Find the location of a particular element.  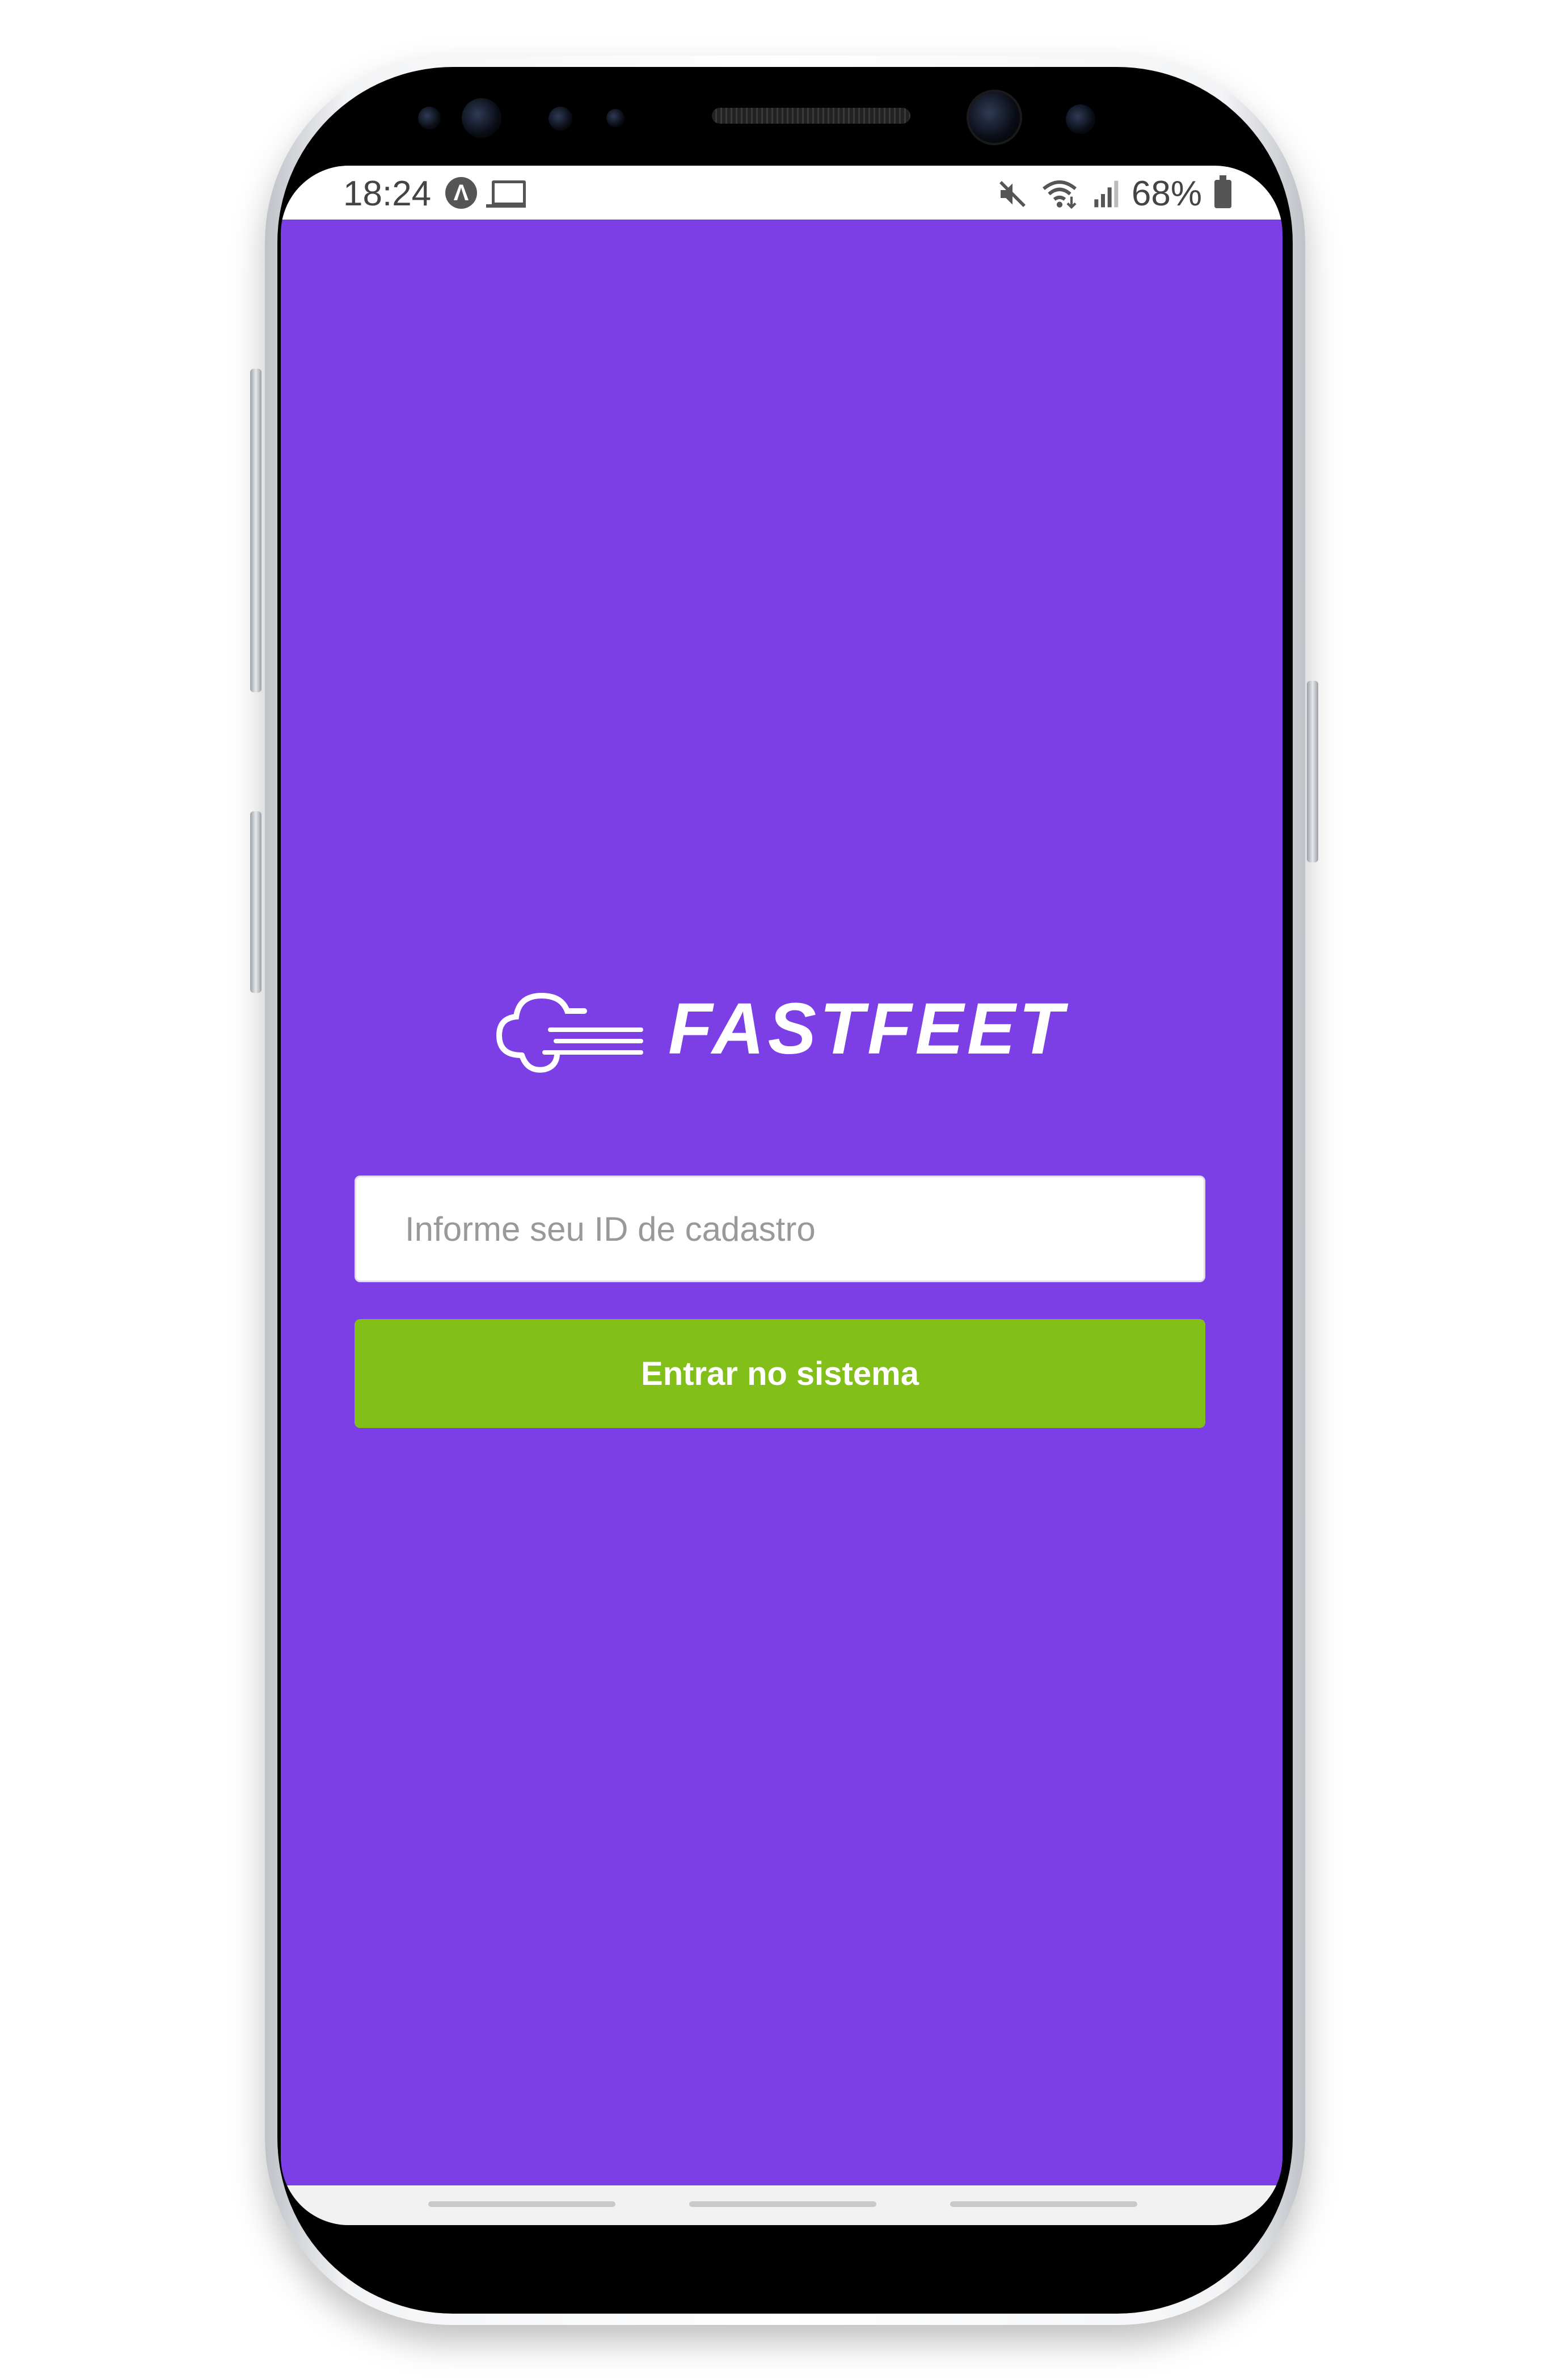

navigation-bar is located at coordinates (782, 2205).